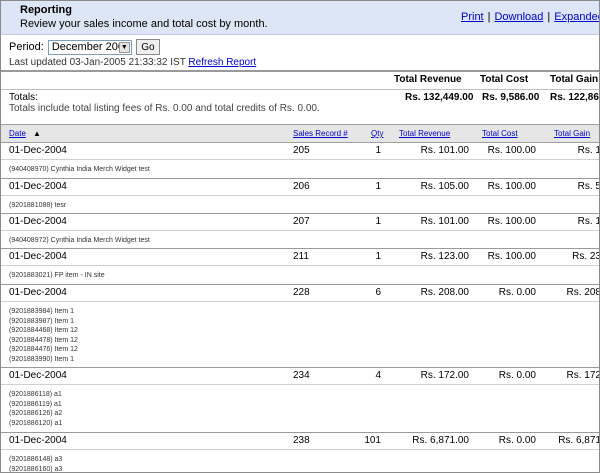 The height and width of the screenshot is (473, 600). I want to click on list-item: (9201886120) a1, so click(36, 423).